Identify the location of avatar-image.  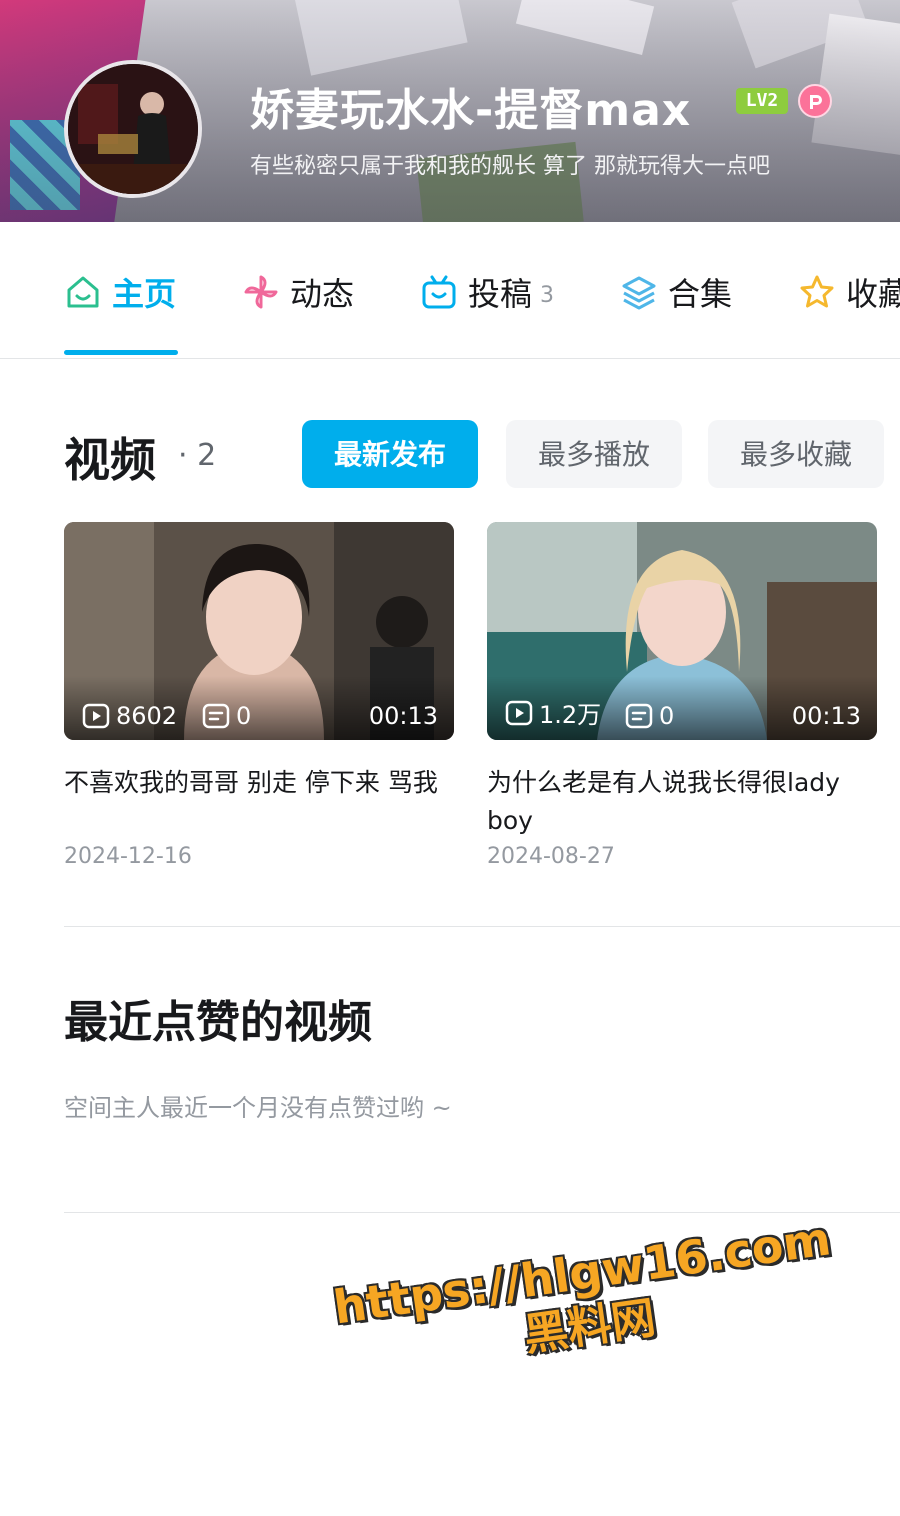
(133, 129).